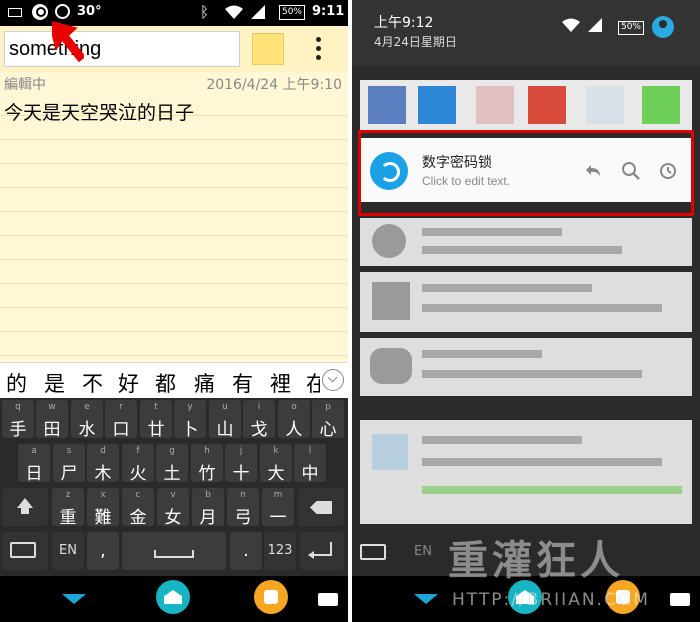  I want to click on shift-key, so click(25, 507).